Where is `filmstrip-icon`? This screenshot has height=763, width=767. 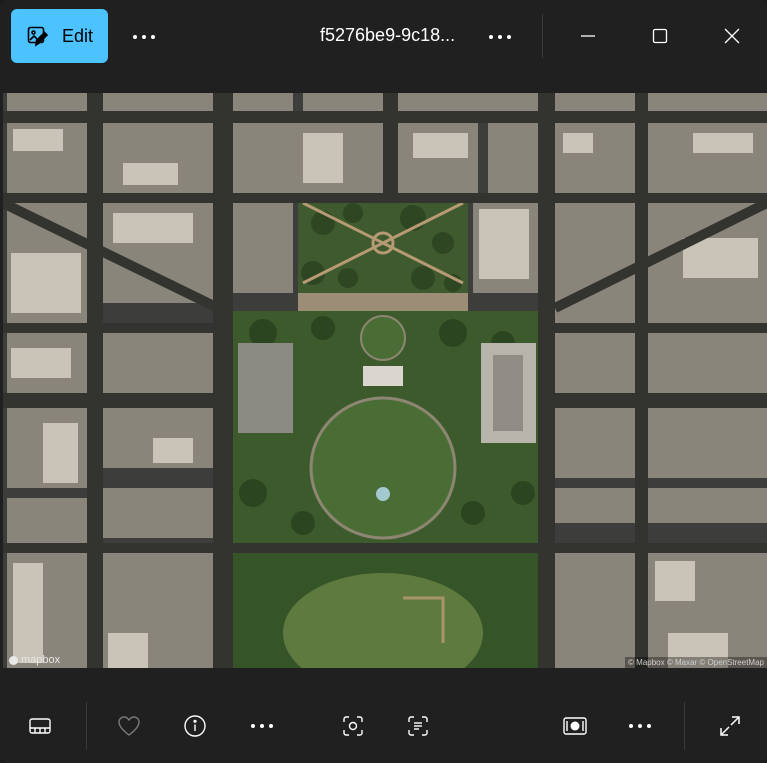 filmstrip-icon is located at coordinates (40, 726).